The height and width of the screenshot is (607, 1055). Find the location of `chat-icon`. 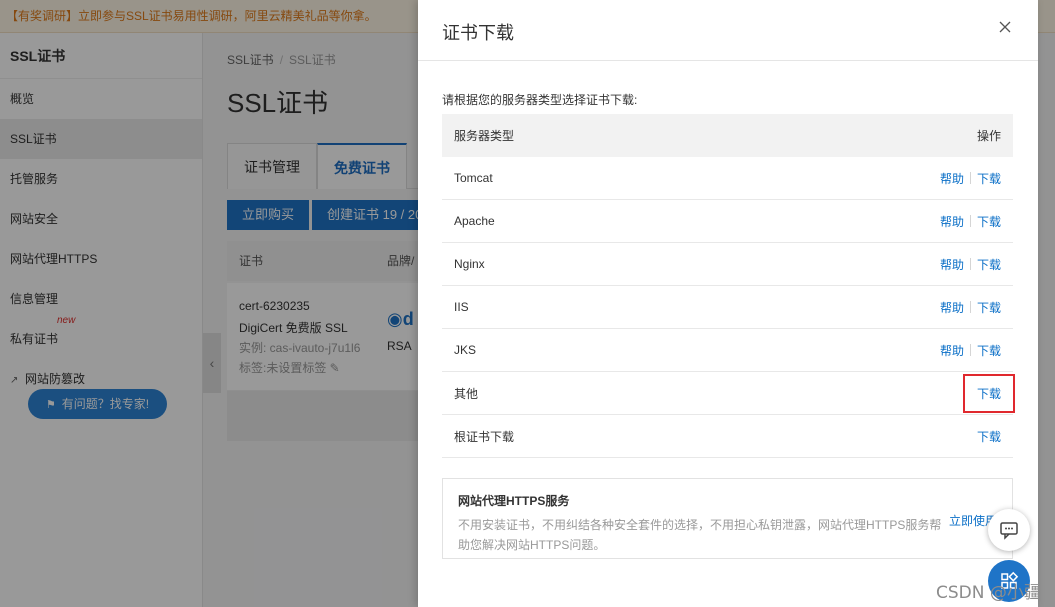

chat-icon is located at coordinates (1009, 531).